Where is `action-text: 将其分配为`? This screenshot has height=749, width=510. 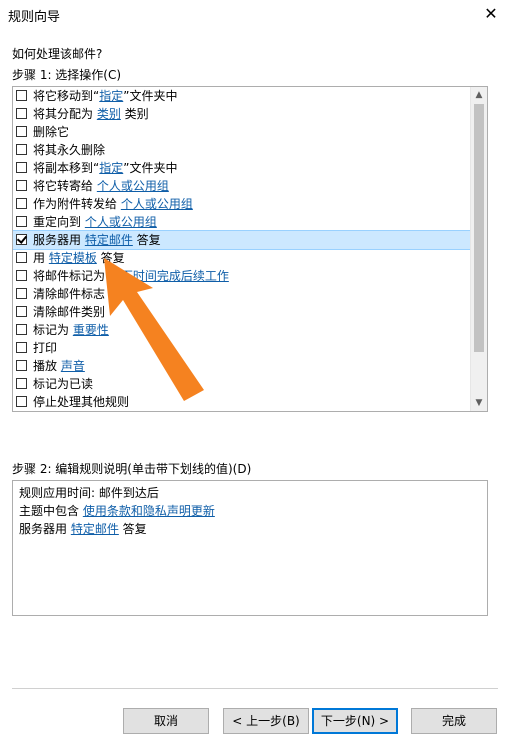 action-text: 将其分配为 is located at coordinates (65, 114).